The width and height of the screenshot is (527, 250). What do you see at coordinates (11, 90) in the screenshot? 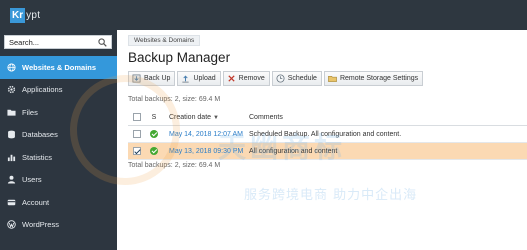
I see `gear-icon` at bounding box center [11, 90].